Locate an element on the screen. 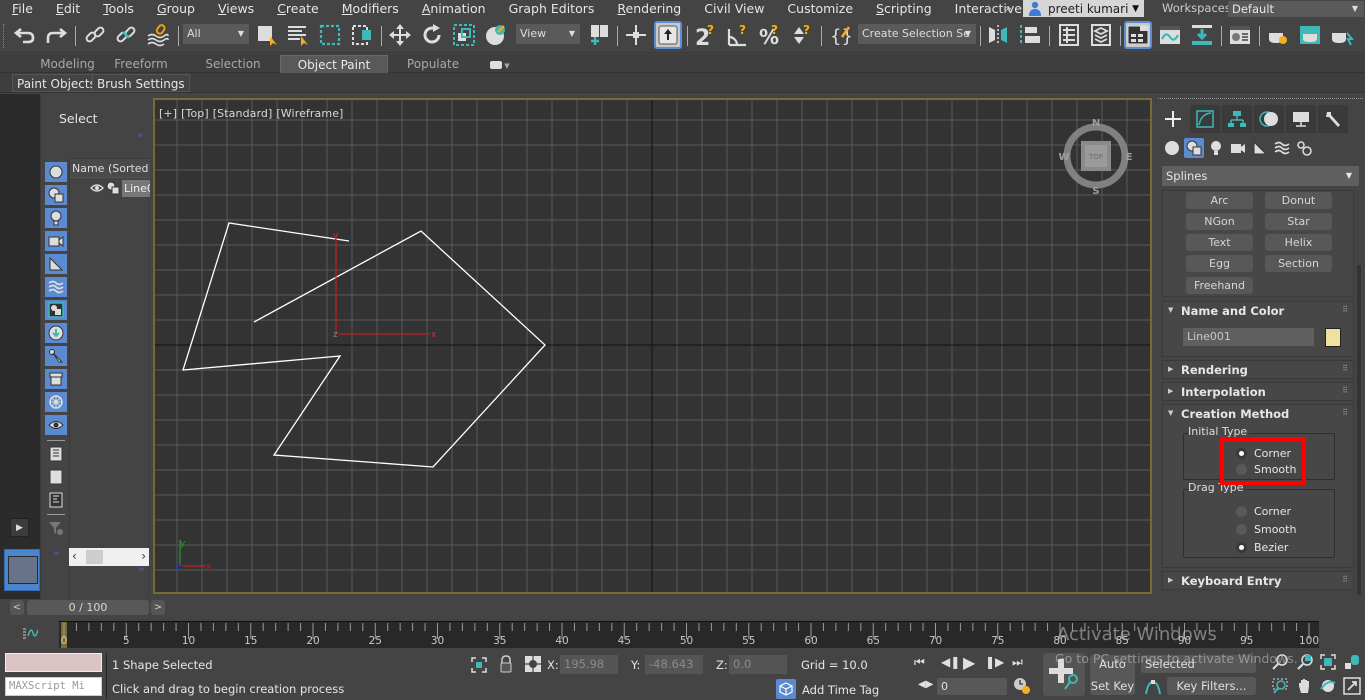  z-coordinate-field: 0.0 is located at coordinates (758, 664).